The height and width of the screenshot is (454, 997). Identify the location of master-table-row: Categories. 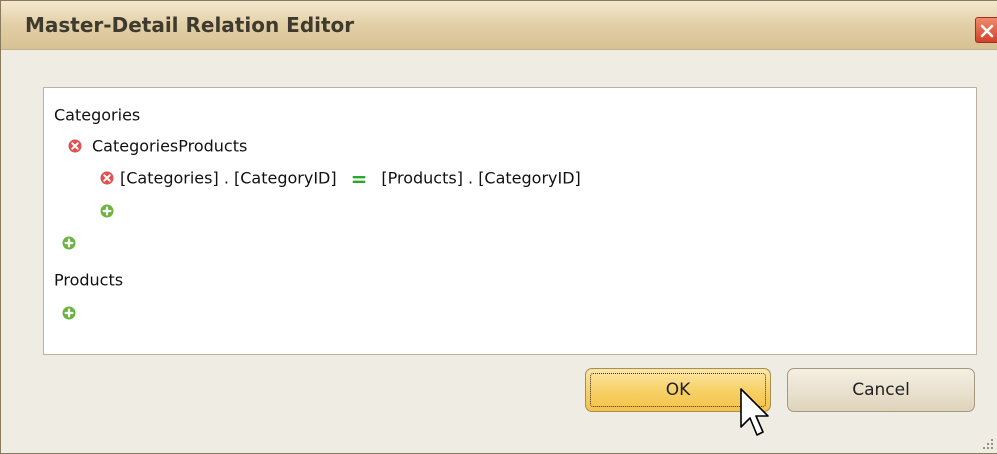
(97, 115).